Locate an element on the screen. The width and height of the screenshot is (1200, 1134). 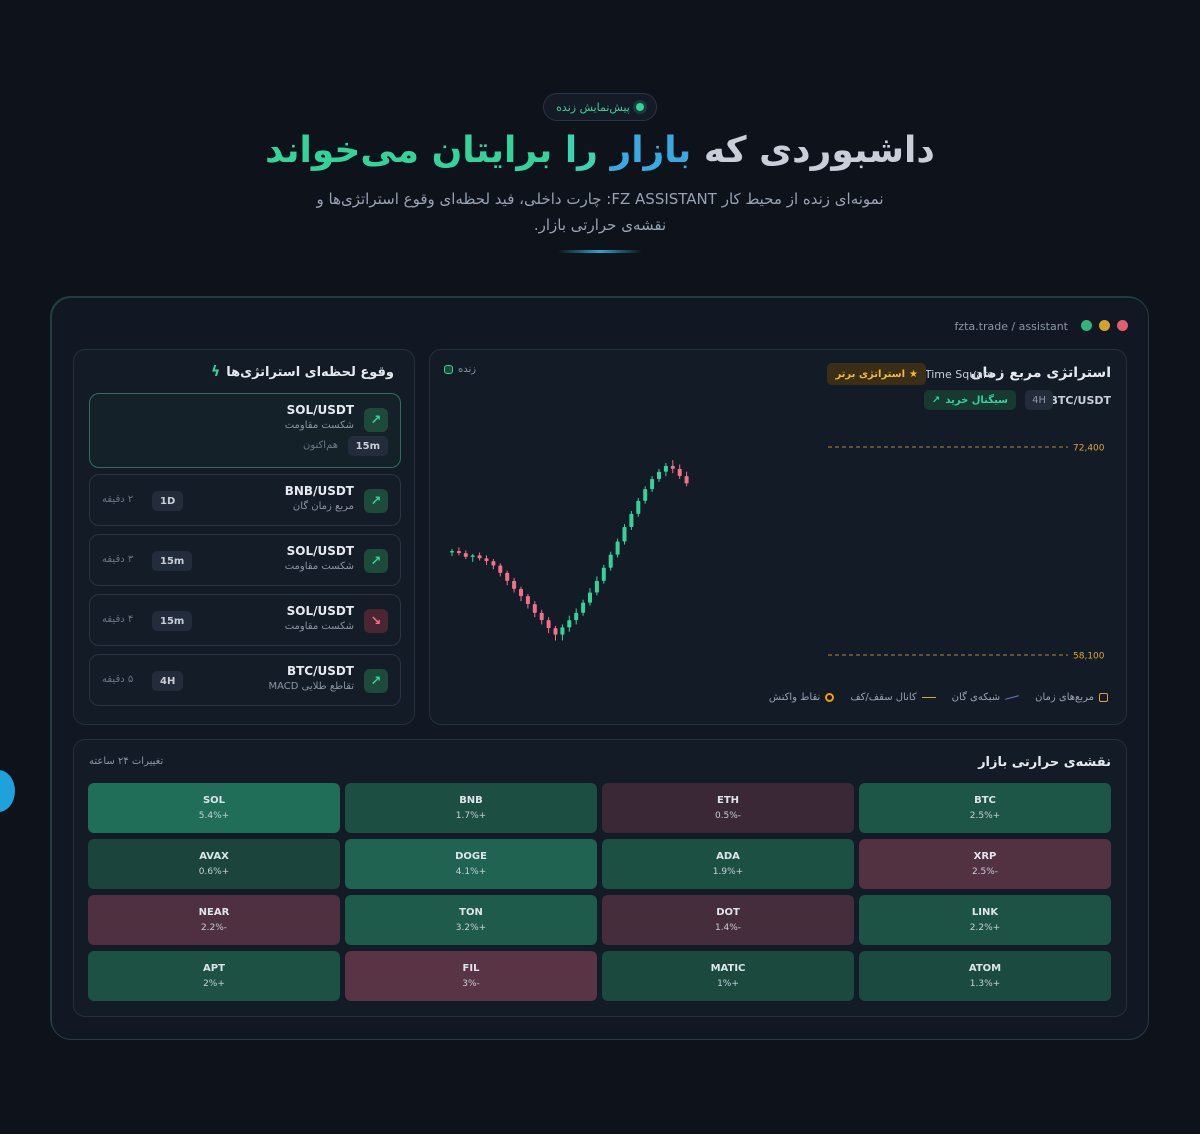
legend-item-time-squares: مربع‌های زمان is located at coordinates (1071, 697).